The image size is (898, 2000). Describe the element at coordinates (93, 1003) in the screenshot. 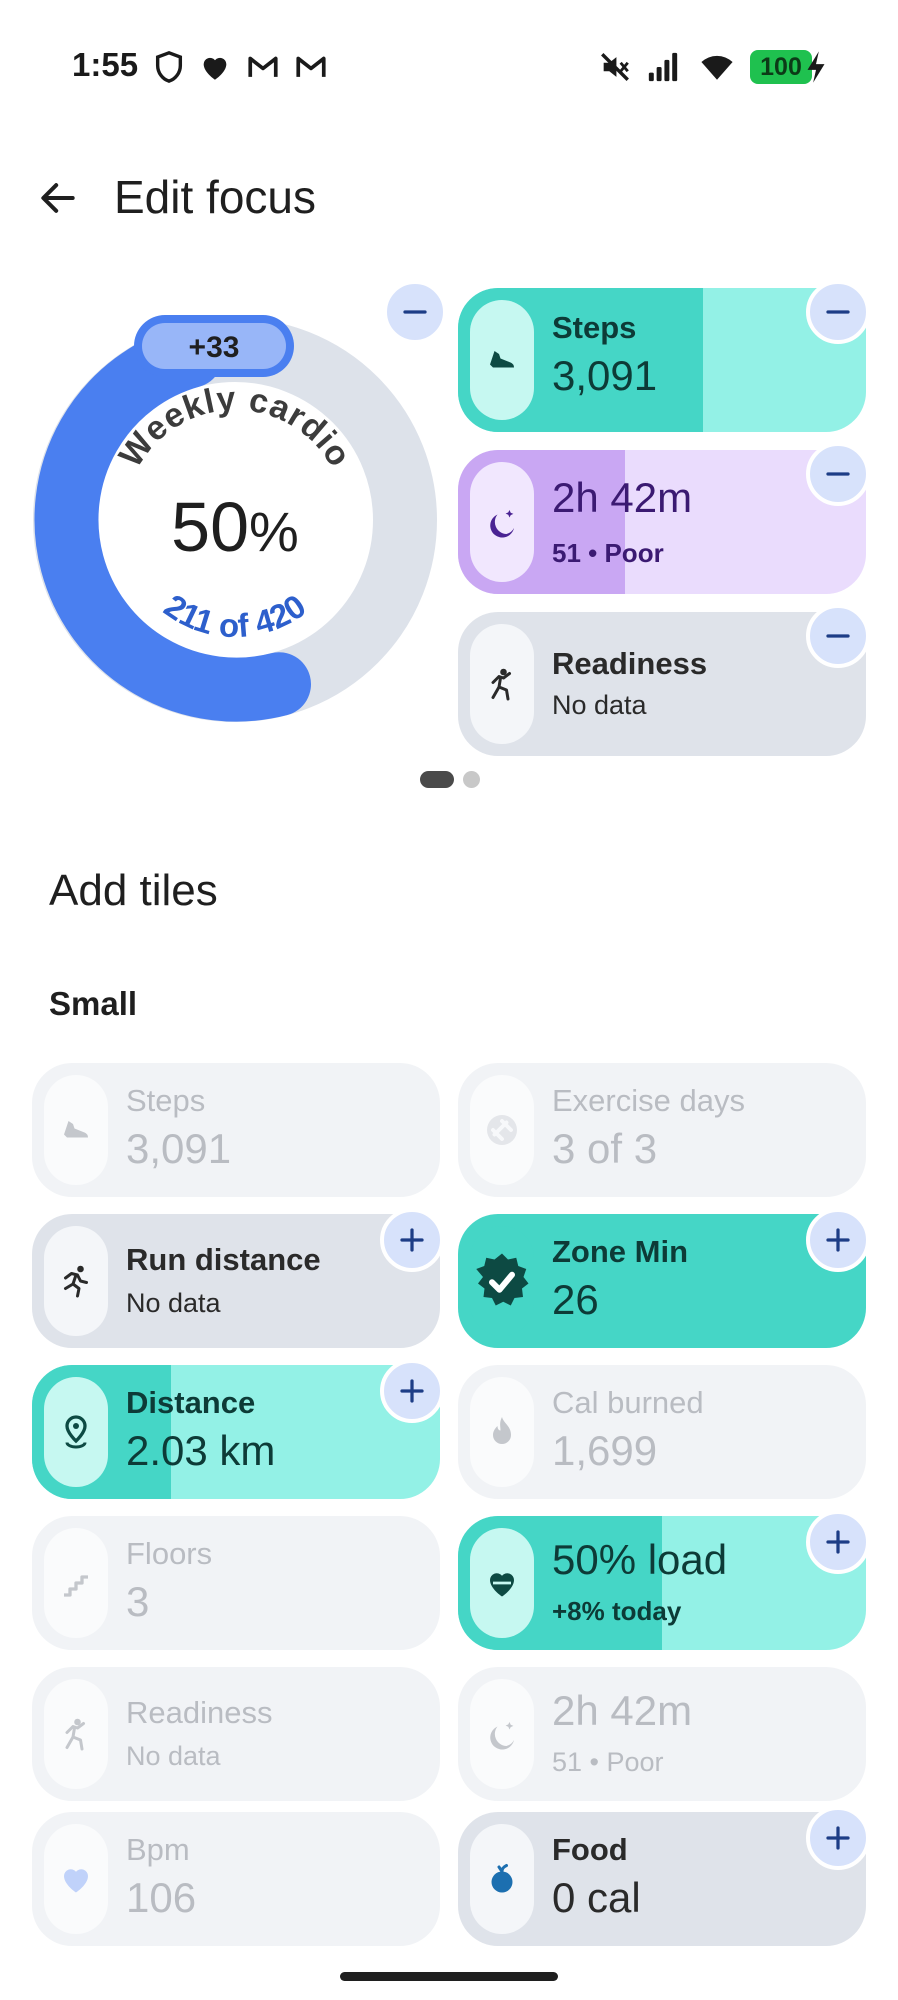

I see `small-tiles-heading: Small` at that location.